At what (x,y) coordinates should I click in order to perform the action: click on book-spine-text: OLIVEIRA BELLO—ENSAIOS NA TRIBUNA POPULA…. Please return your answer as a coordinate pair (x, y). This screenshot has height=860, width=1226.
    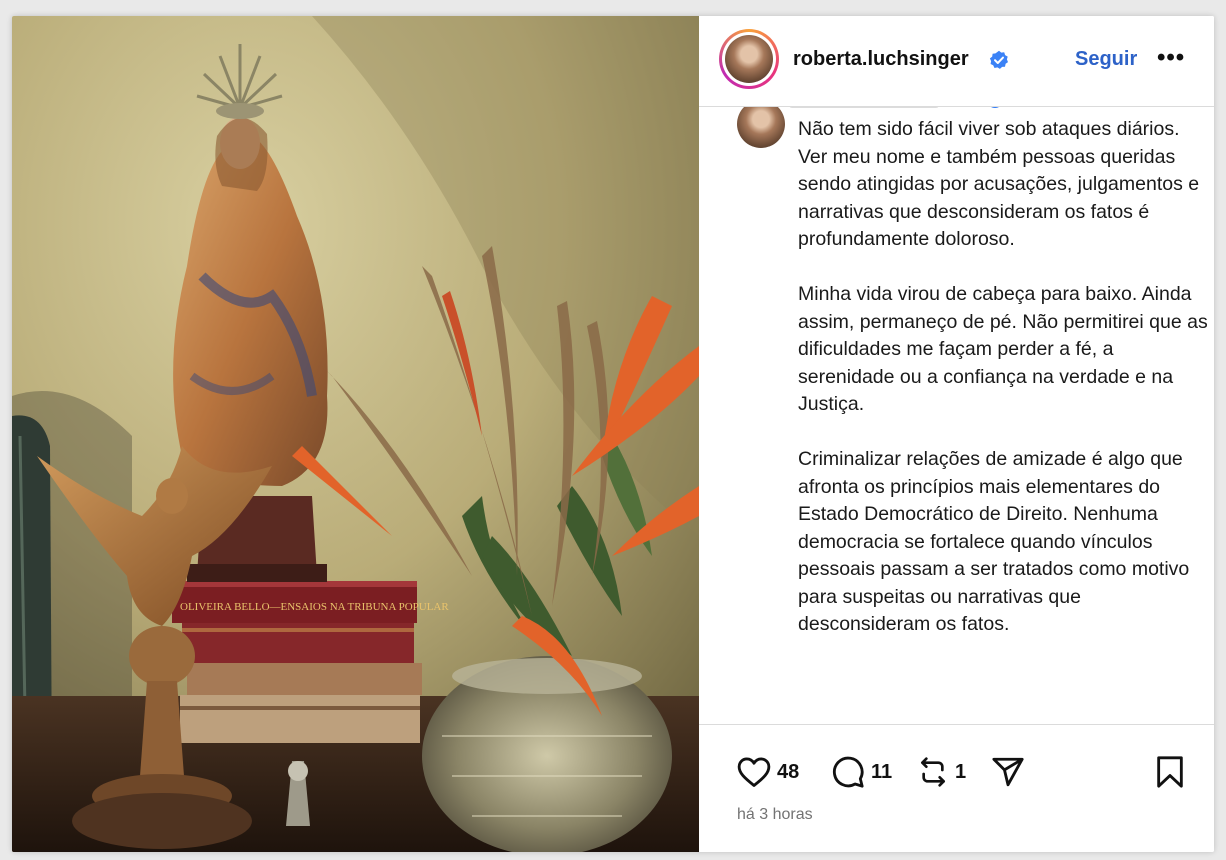
    Looking at the image, I should click on (314, 607).